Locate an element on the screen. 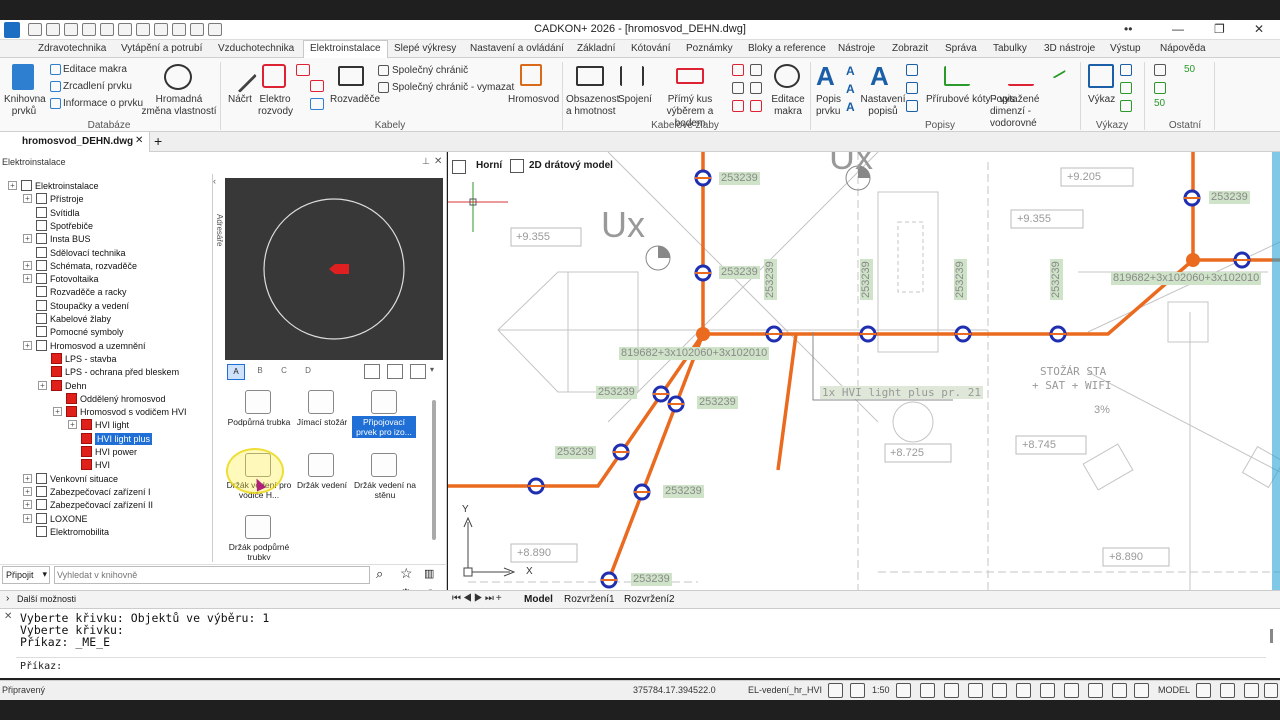  popis-prvku-button: Popis prvku is located at coordinates (828, 106).